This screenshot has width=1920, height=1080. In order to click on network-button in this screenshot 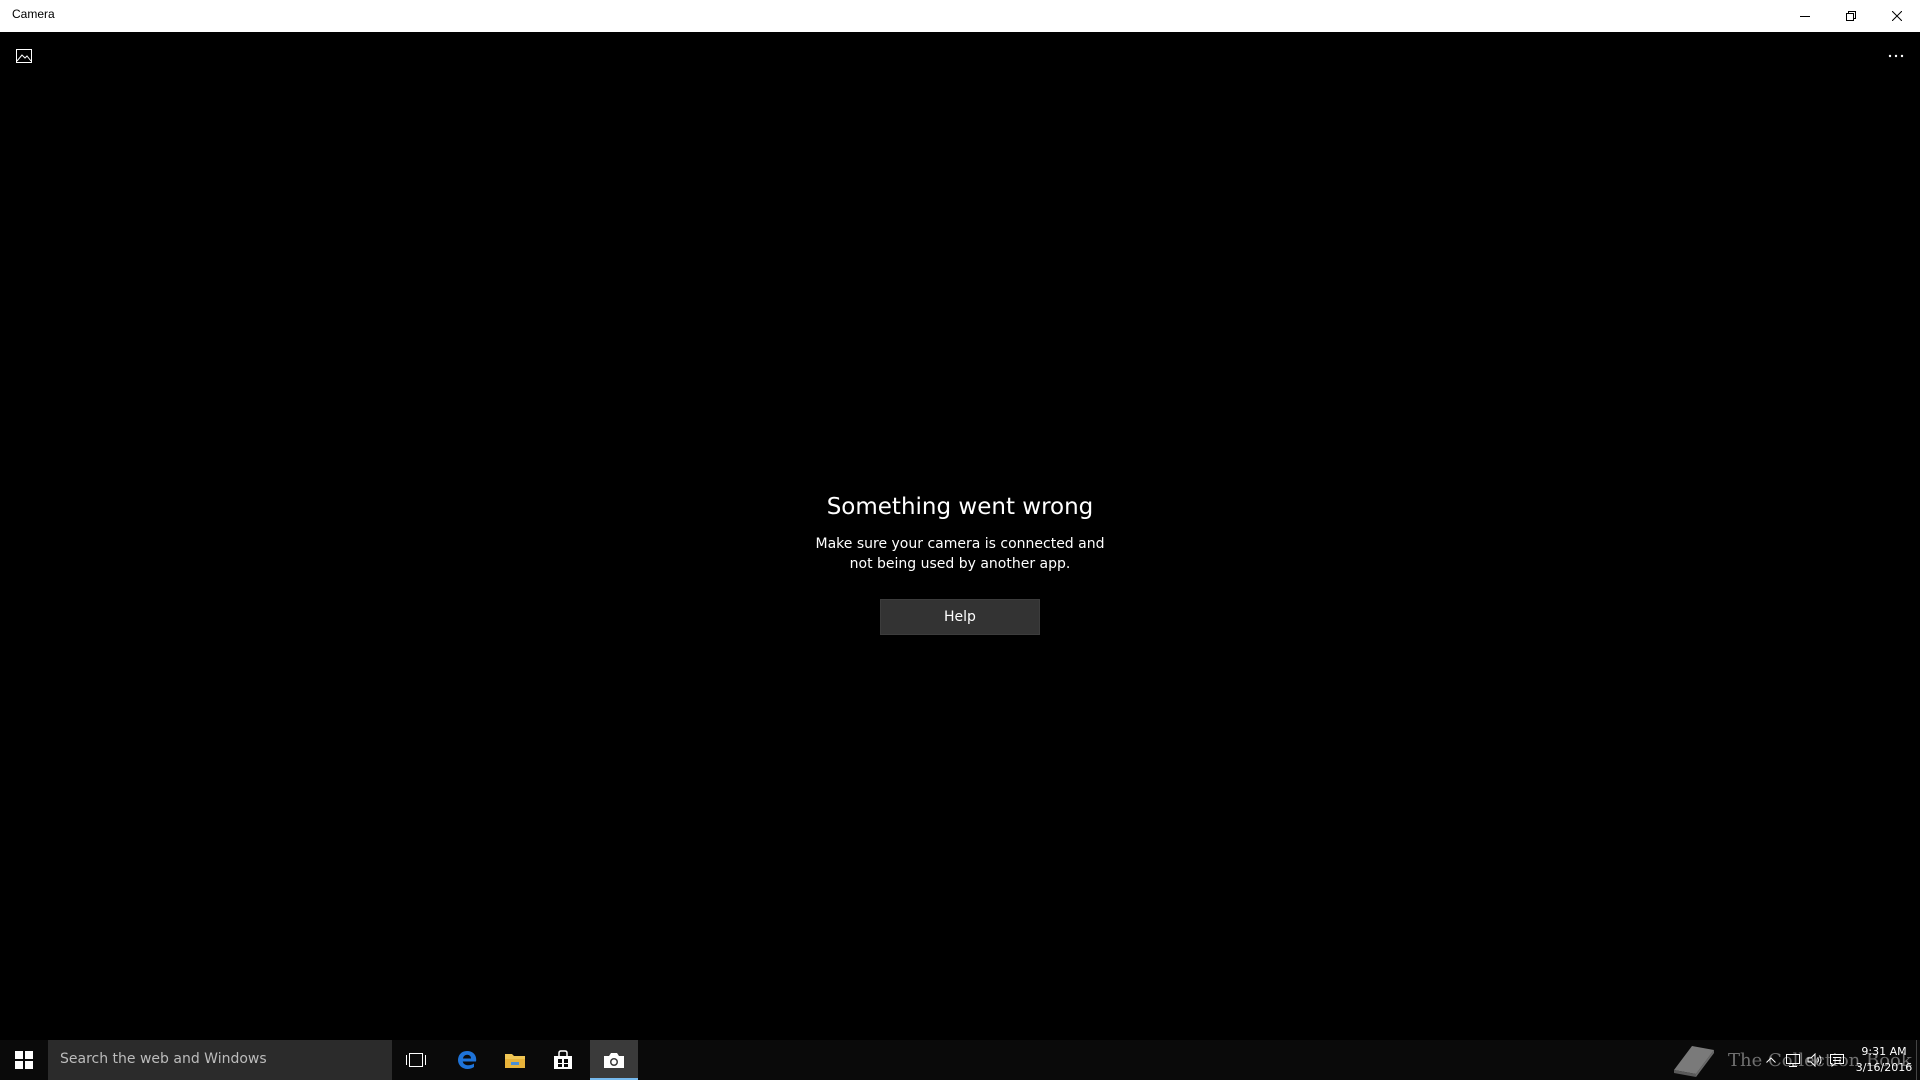, I will do `click(1793, 1060)`.